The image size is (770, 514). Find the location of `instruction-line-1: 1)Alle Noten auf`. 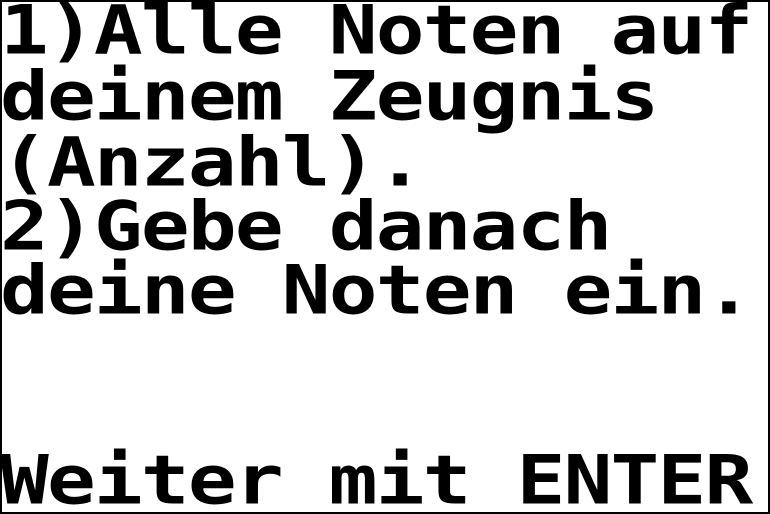

instruction-line-1: 1)Alle Noten auf is located at coordinates (376, 35).